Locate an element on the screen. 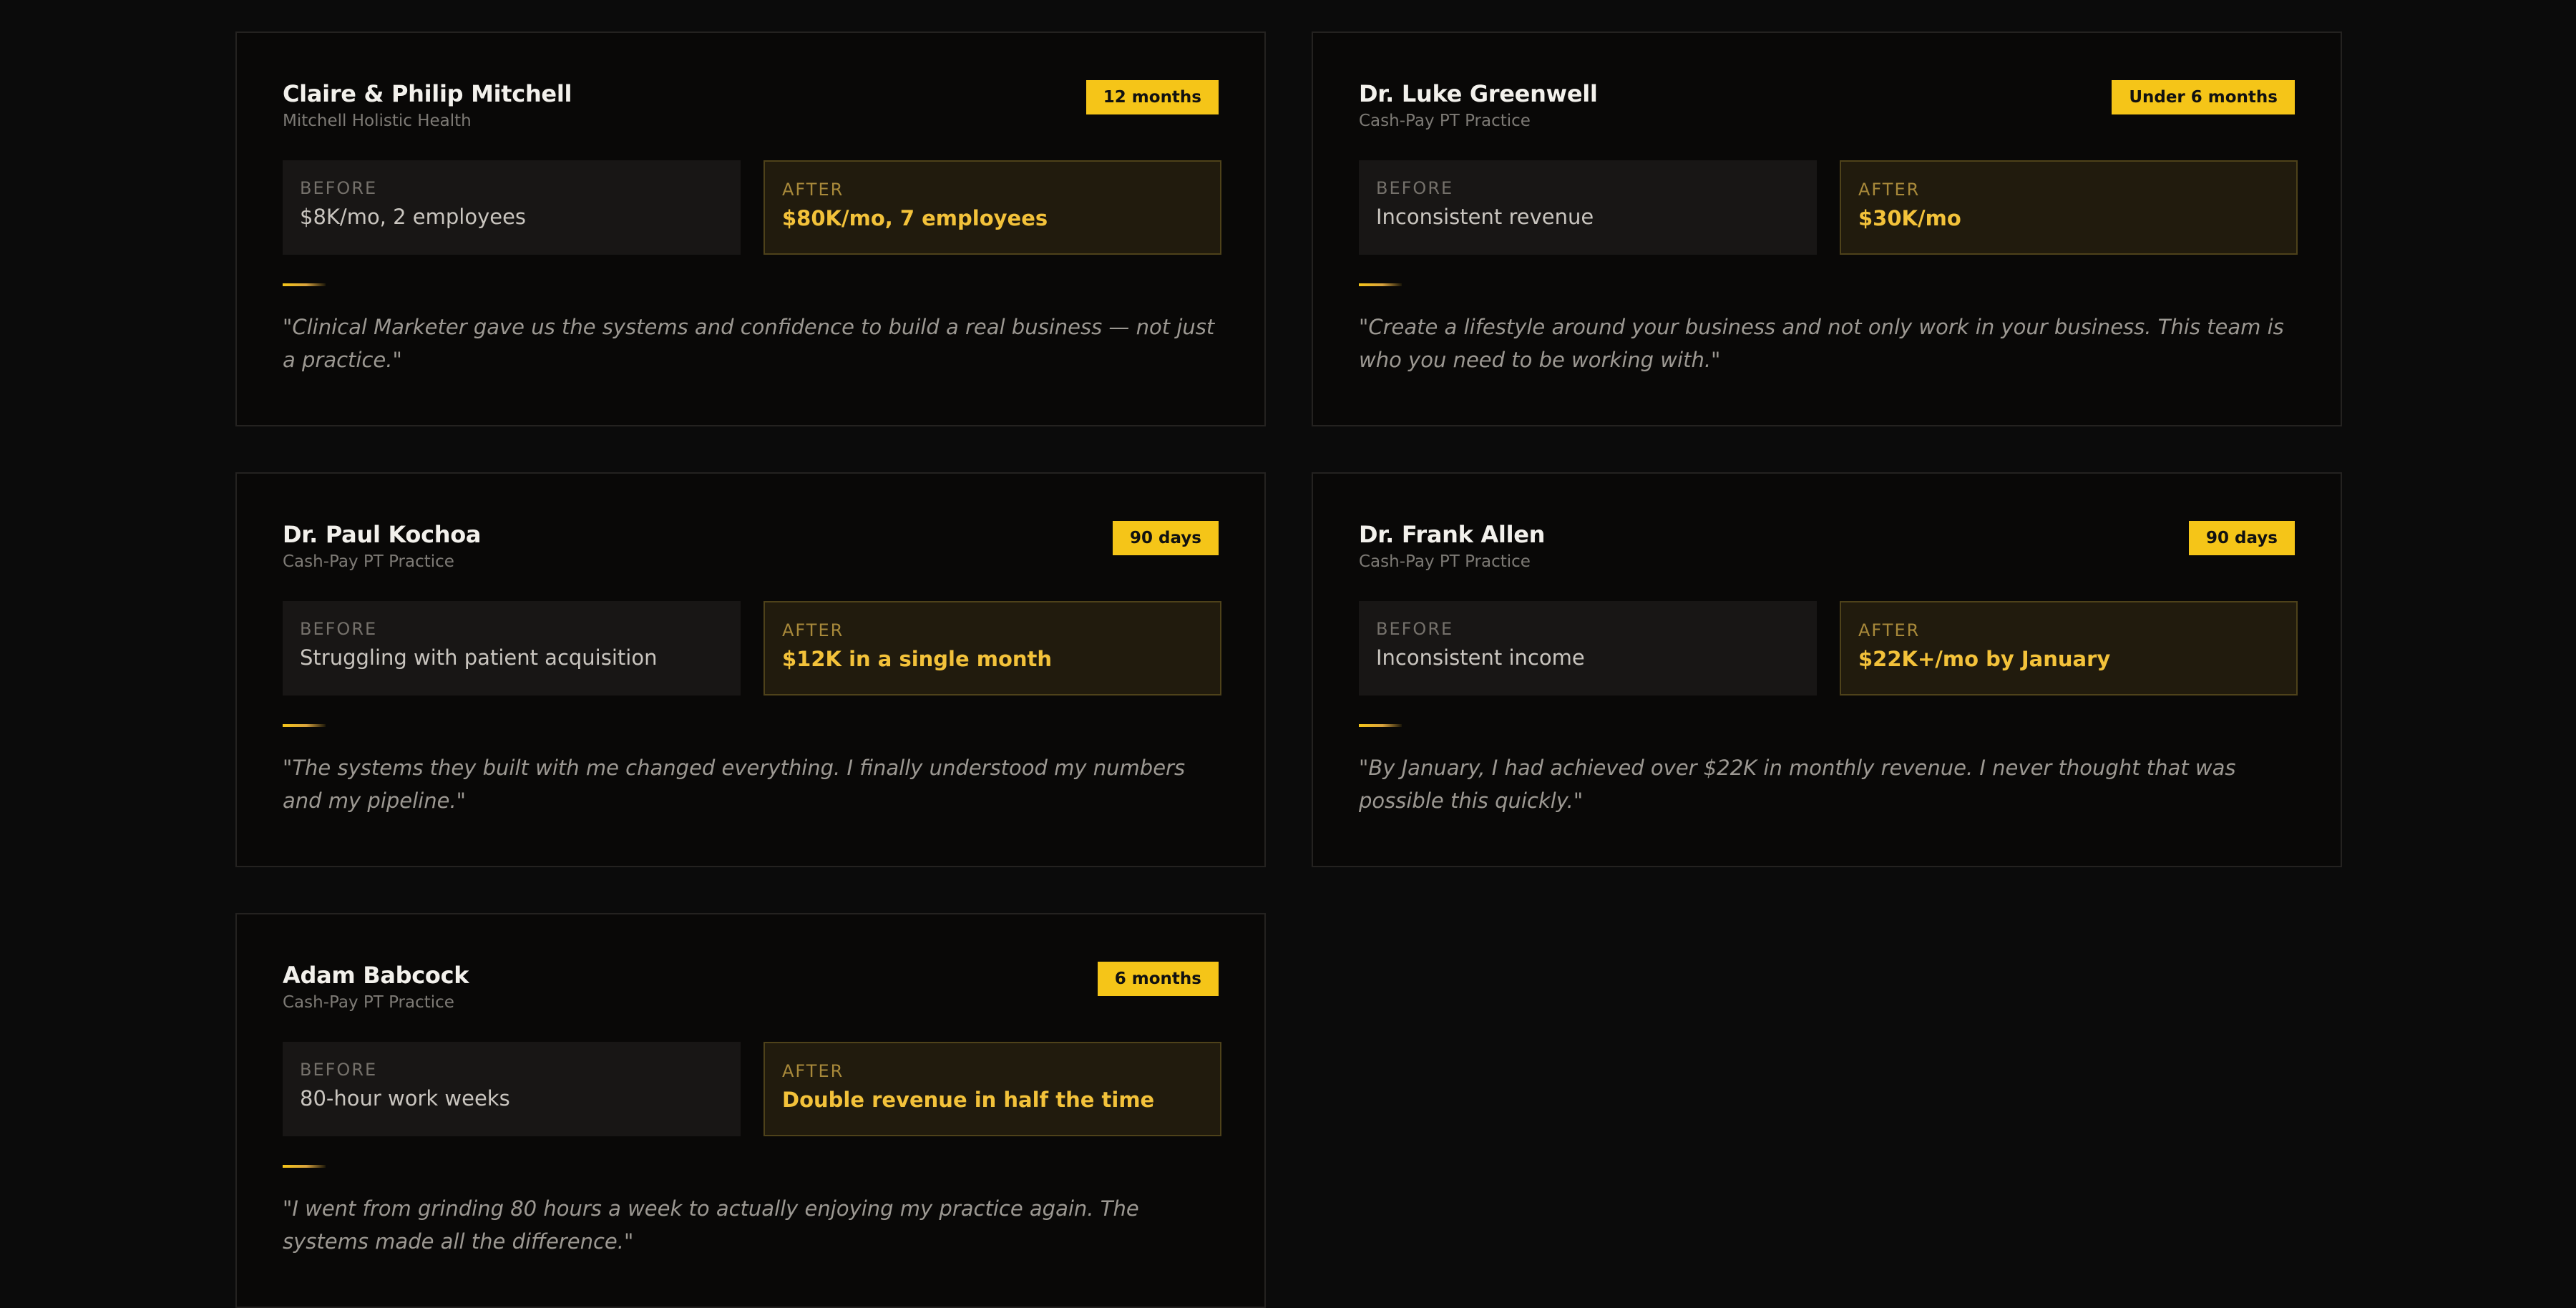 Image resolution: width=2576 pixels, height=1308 pixels. client-info: Dr. Luke Greenwell Cash-Pay PT Practice is located at coordinates (1478, 105).